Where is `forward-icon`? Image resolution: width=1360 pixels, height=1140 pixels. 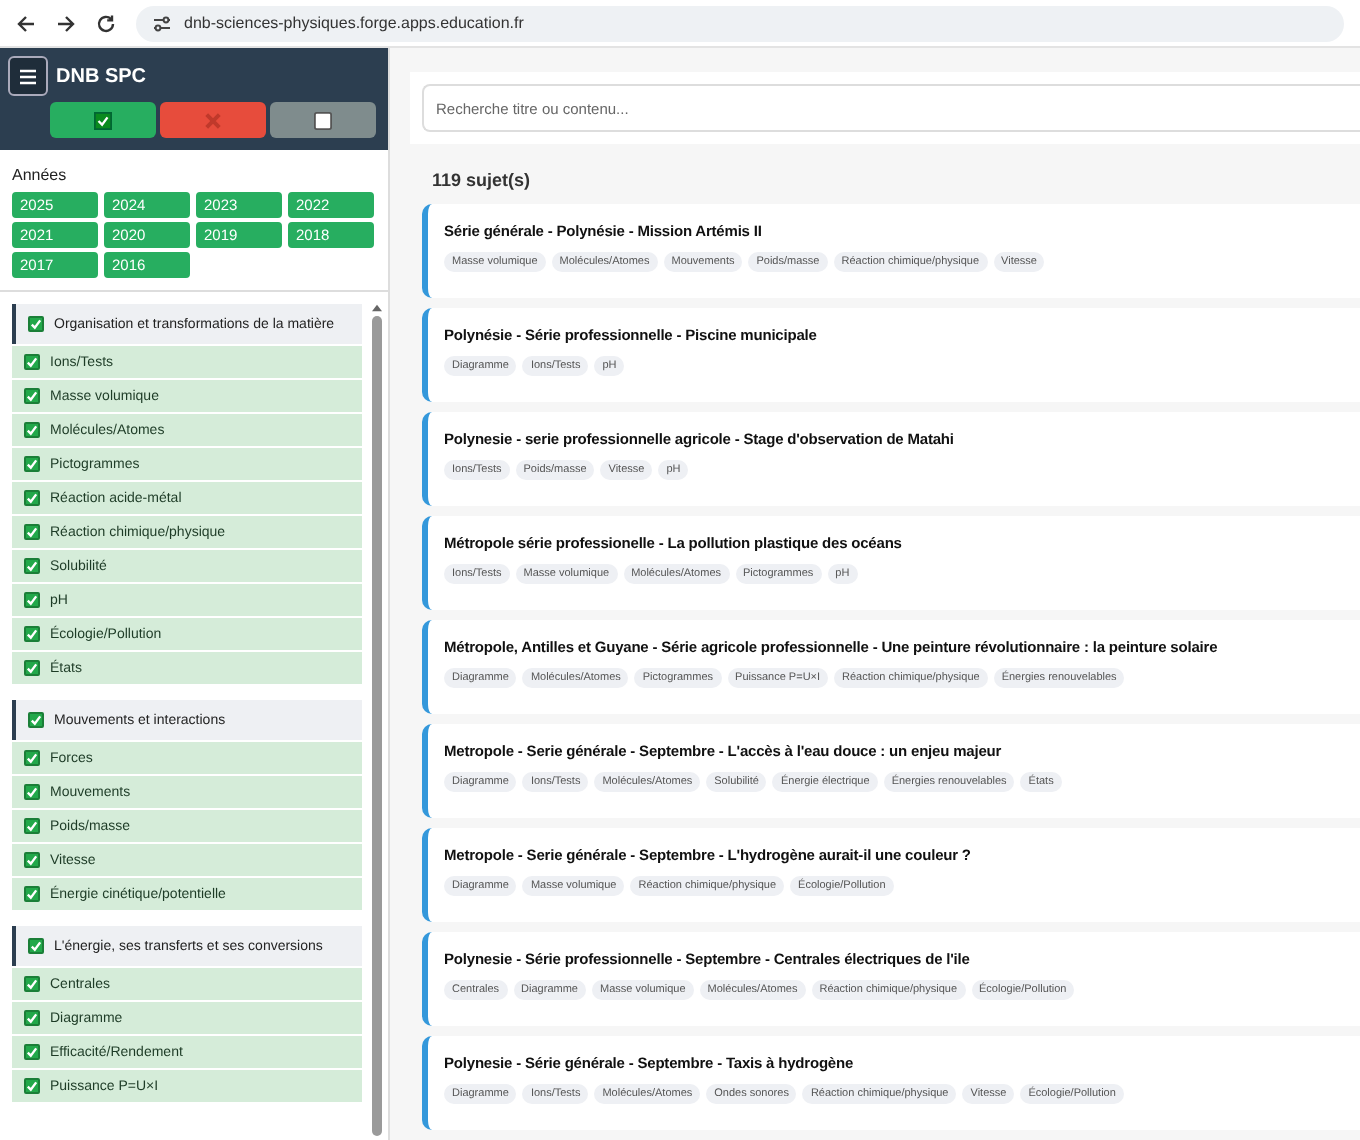 forward-icon is located at coordinates (66, 23).